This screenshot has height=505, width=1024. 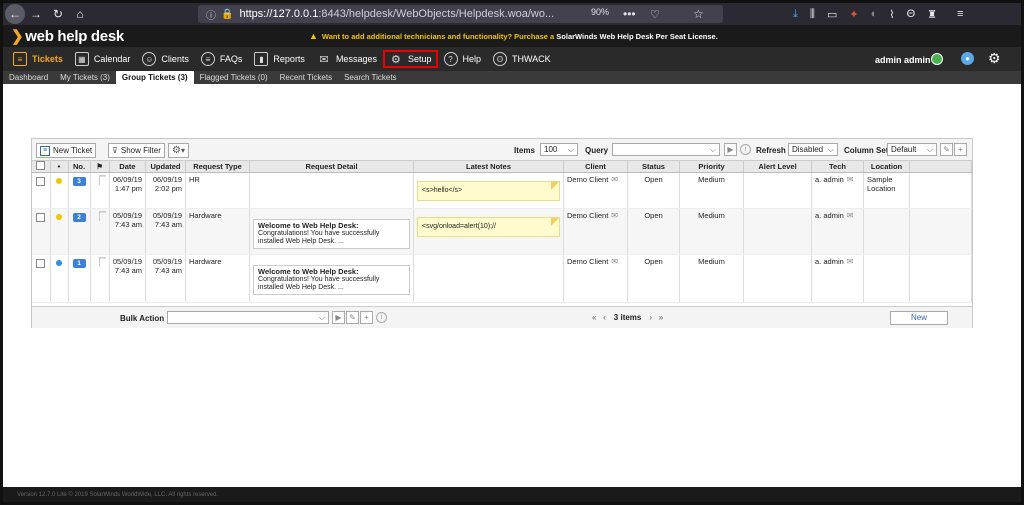 I want to click on tab-my-tickets: My Tickets (3), so click(x=85, y=77).